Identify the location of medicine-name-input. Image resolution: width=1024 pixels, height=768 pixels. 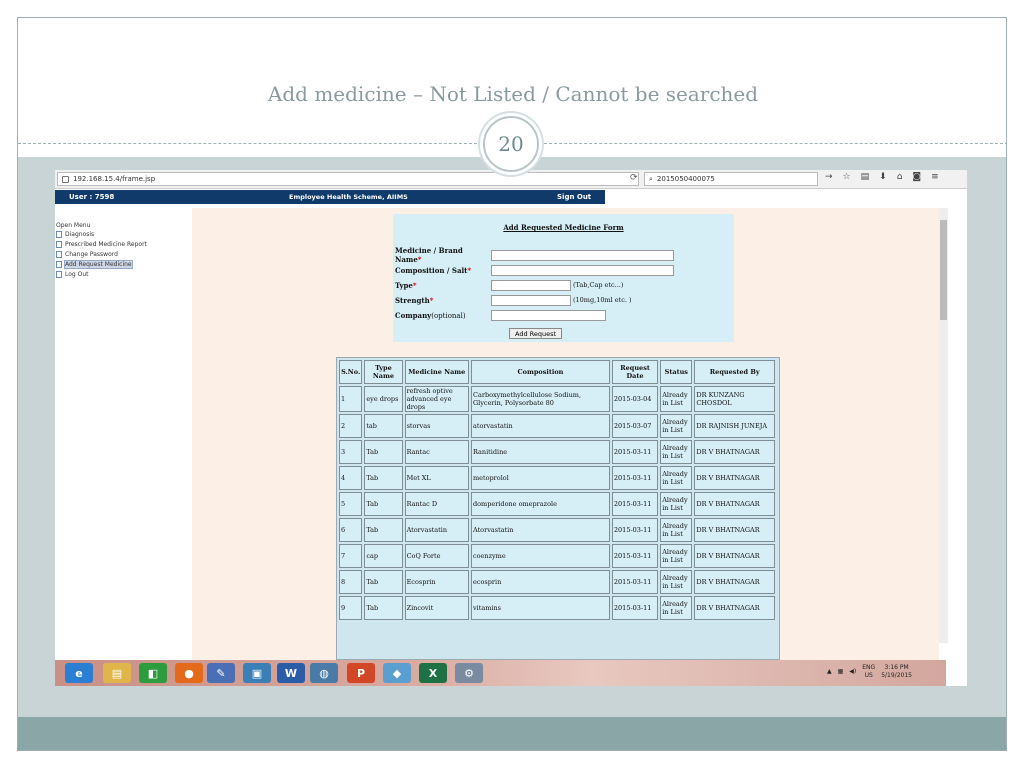
(582, 255).